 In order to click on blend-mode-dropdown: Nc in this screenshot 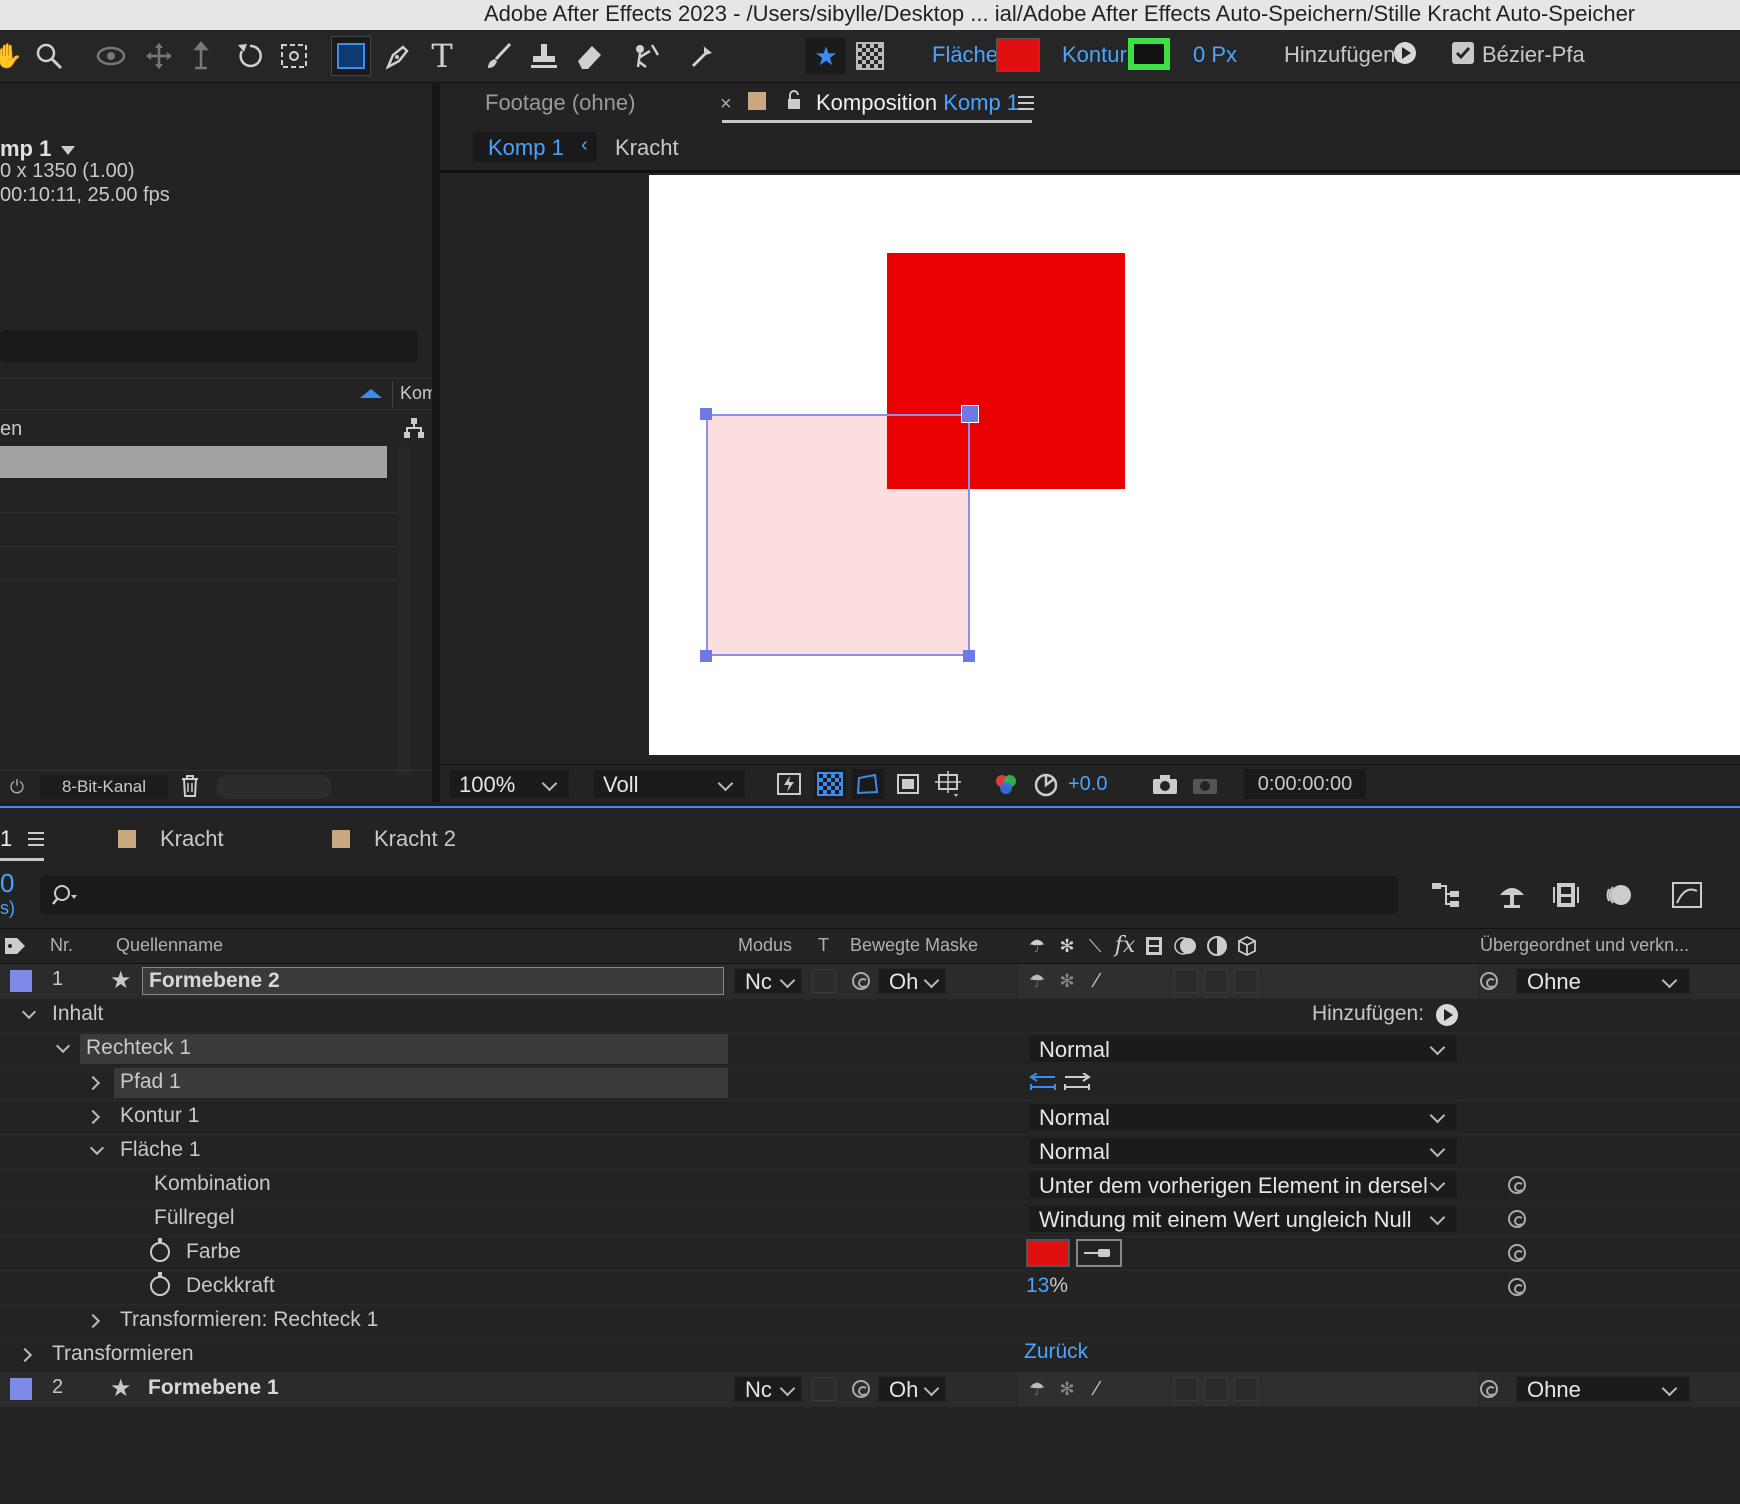, I will do `click(768, 981)`.